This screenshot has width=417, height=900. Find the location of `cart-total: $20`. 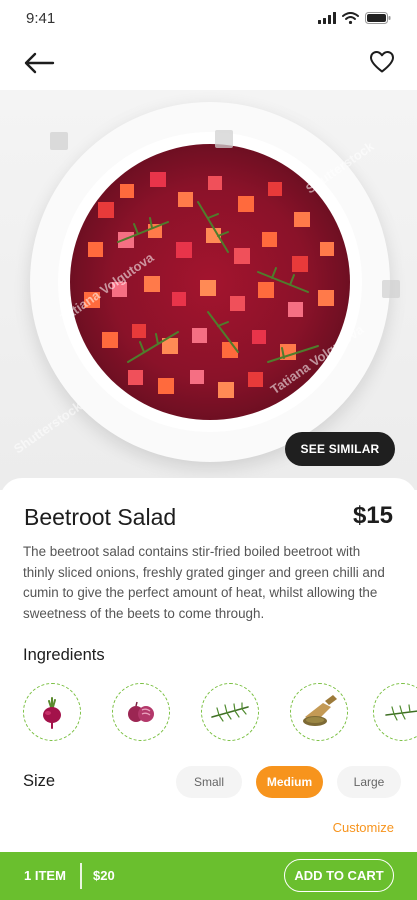

cart-total: $20 is located at coordinates (104, 875).